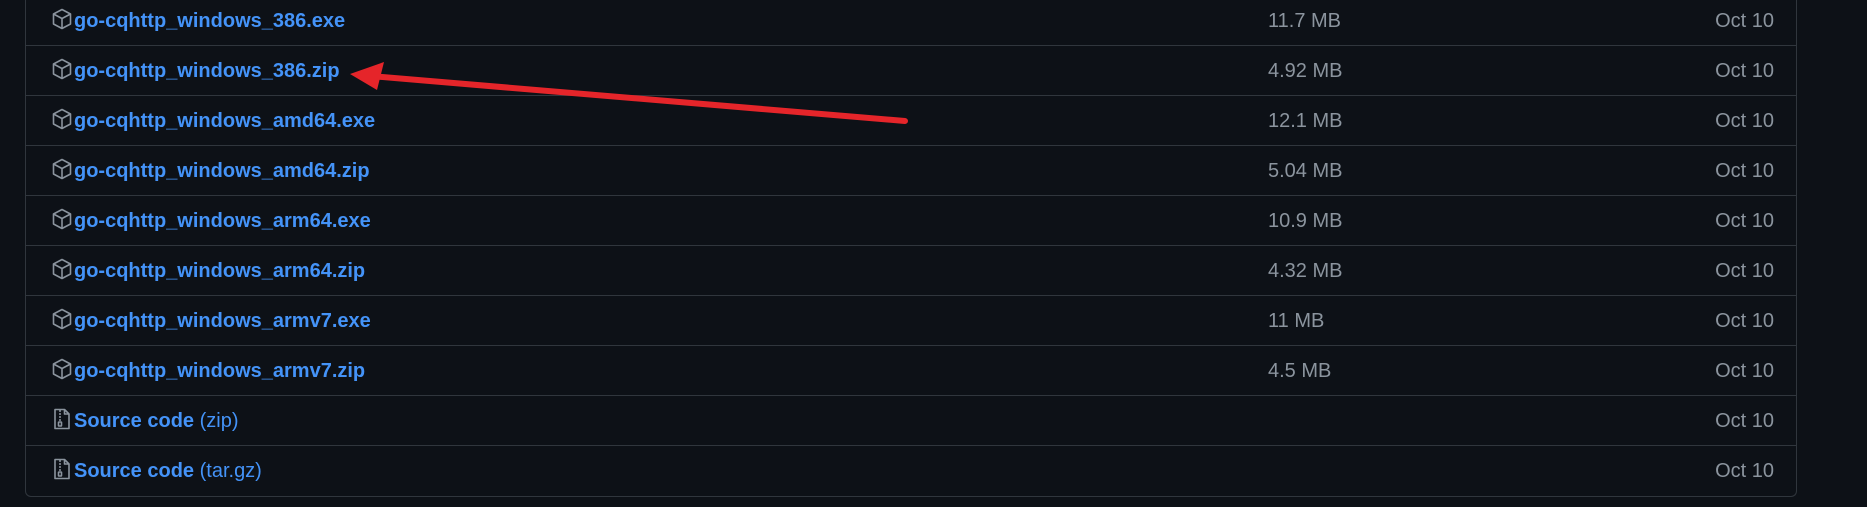 This screenshot has width=1867, height=507. Describe the element at coordinates (911, 471) in the screenshot. I see `asset-row: Source code (tar.gz) Oct 10` at that location.